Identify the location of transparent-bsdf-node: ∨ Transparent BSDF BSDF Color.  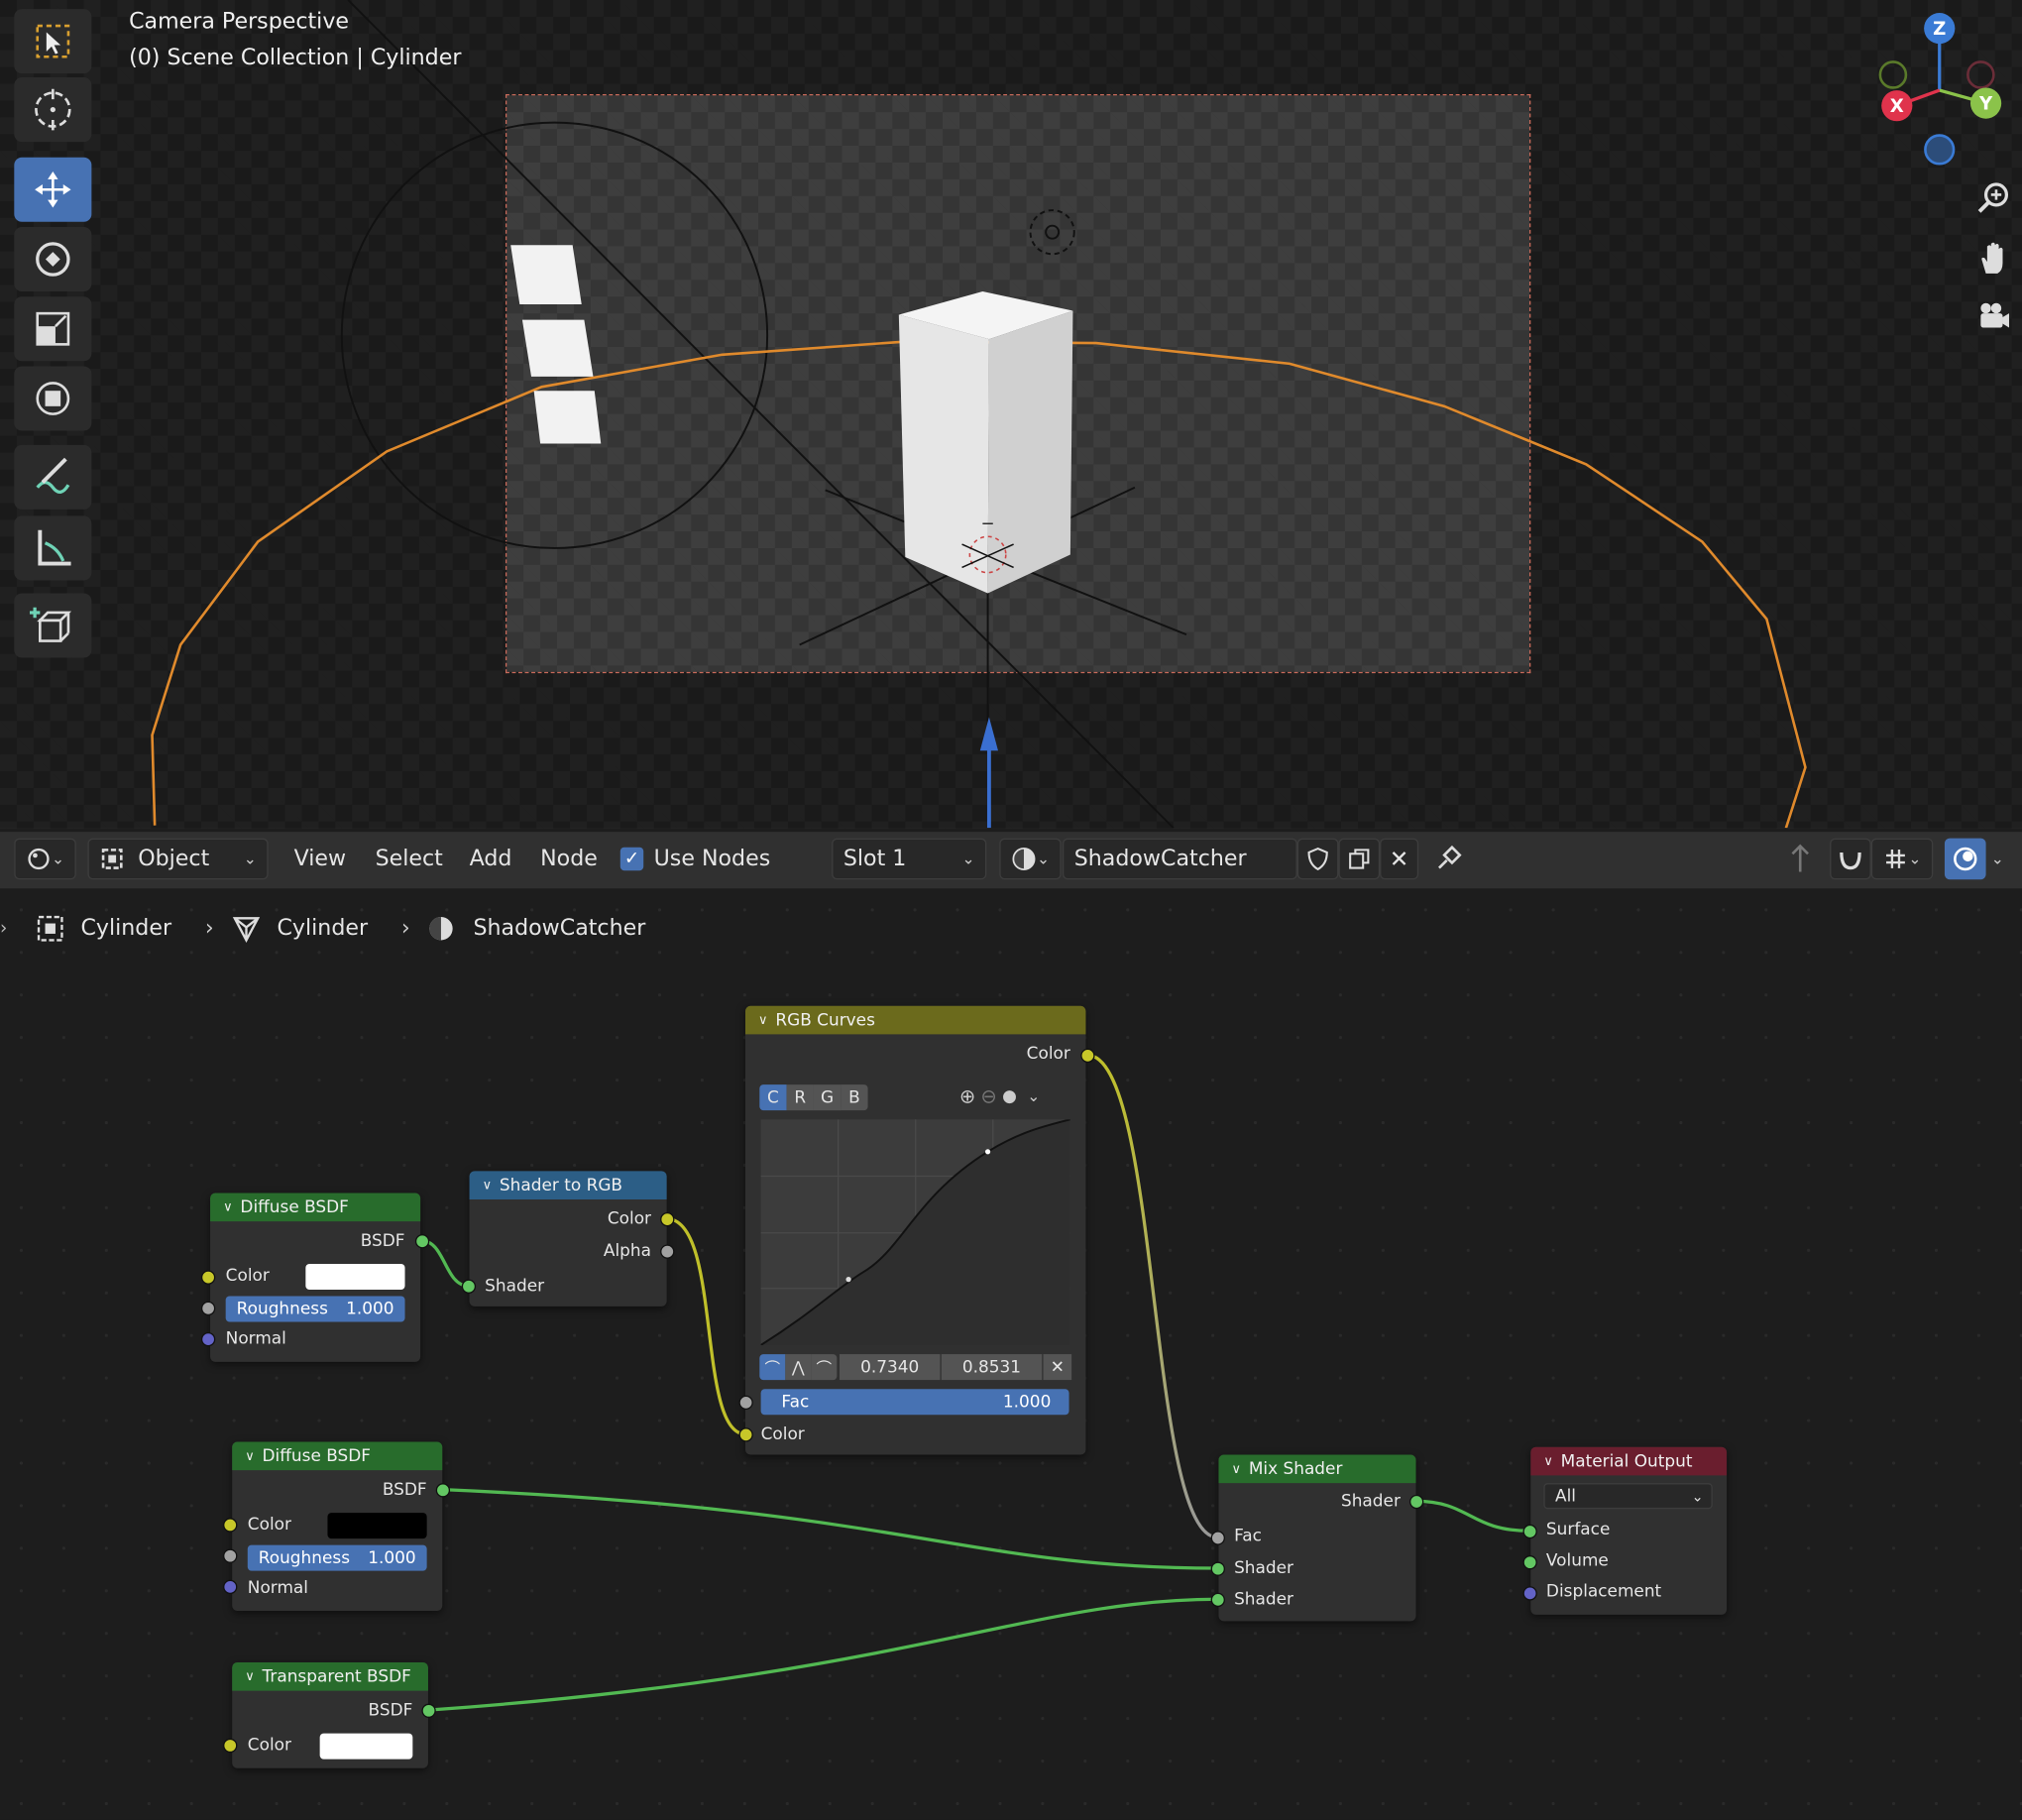
(330, 1715).